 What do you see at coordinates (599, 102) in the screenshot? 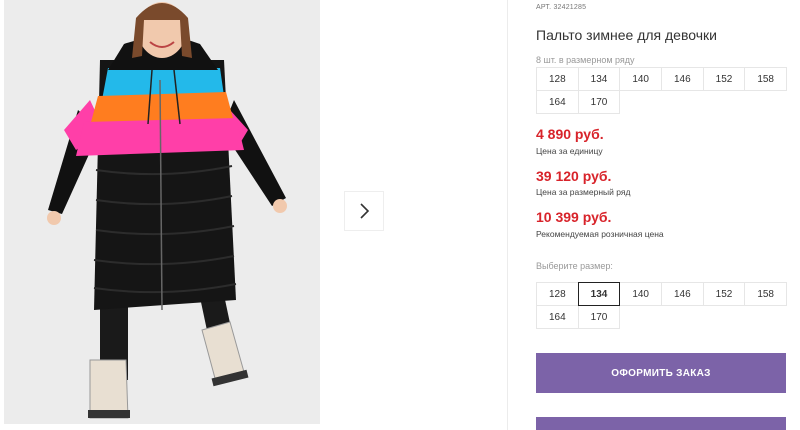
I see `size-row-cell-170: 170` at bounding box center [599, 102].